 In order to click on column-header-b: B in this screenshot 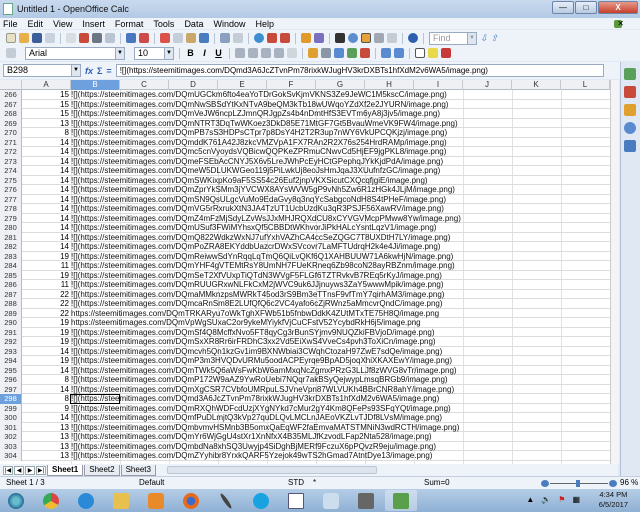, I will do `click(95, 85)`.